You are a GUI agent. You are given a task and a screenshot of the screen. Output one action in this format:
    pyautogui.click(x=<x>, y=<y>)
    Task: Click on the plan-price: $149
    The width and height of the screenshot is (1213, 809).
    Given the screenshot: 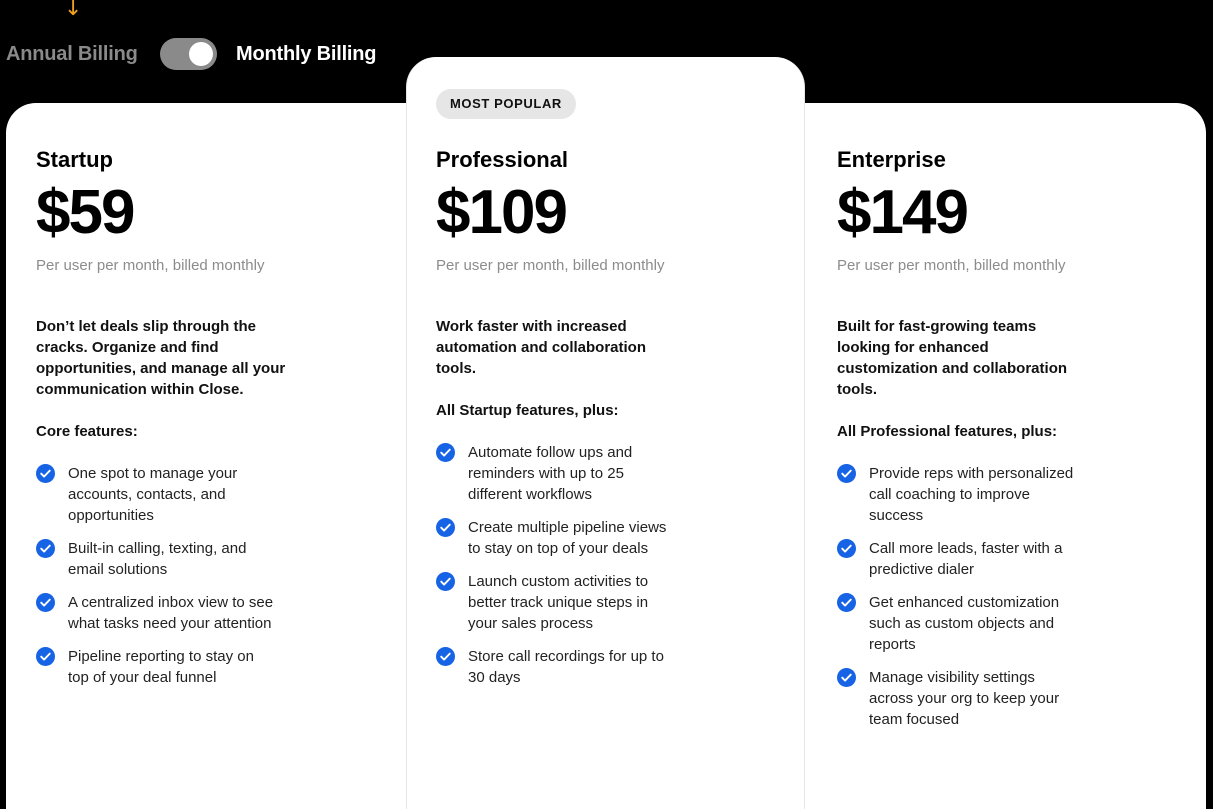 What is the action you would take?
    pyautogui.click(x=903, y=212)
    